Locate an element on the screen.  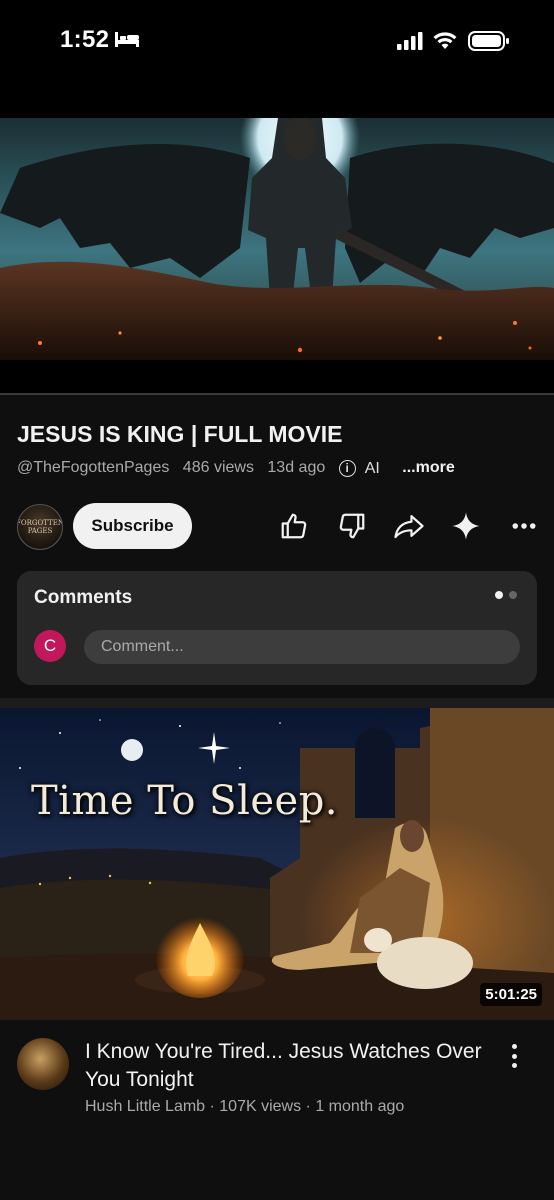
bed-icon is located at coordinates (127, 39).